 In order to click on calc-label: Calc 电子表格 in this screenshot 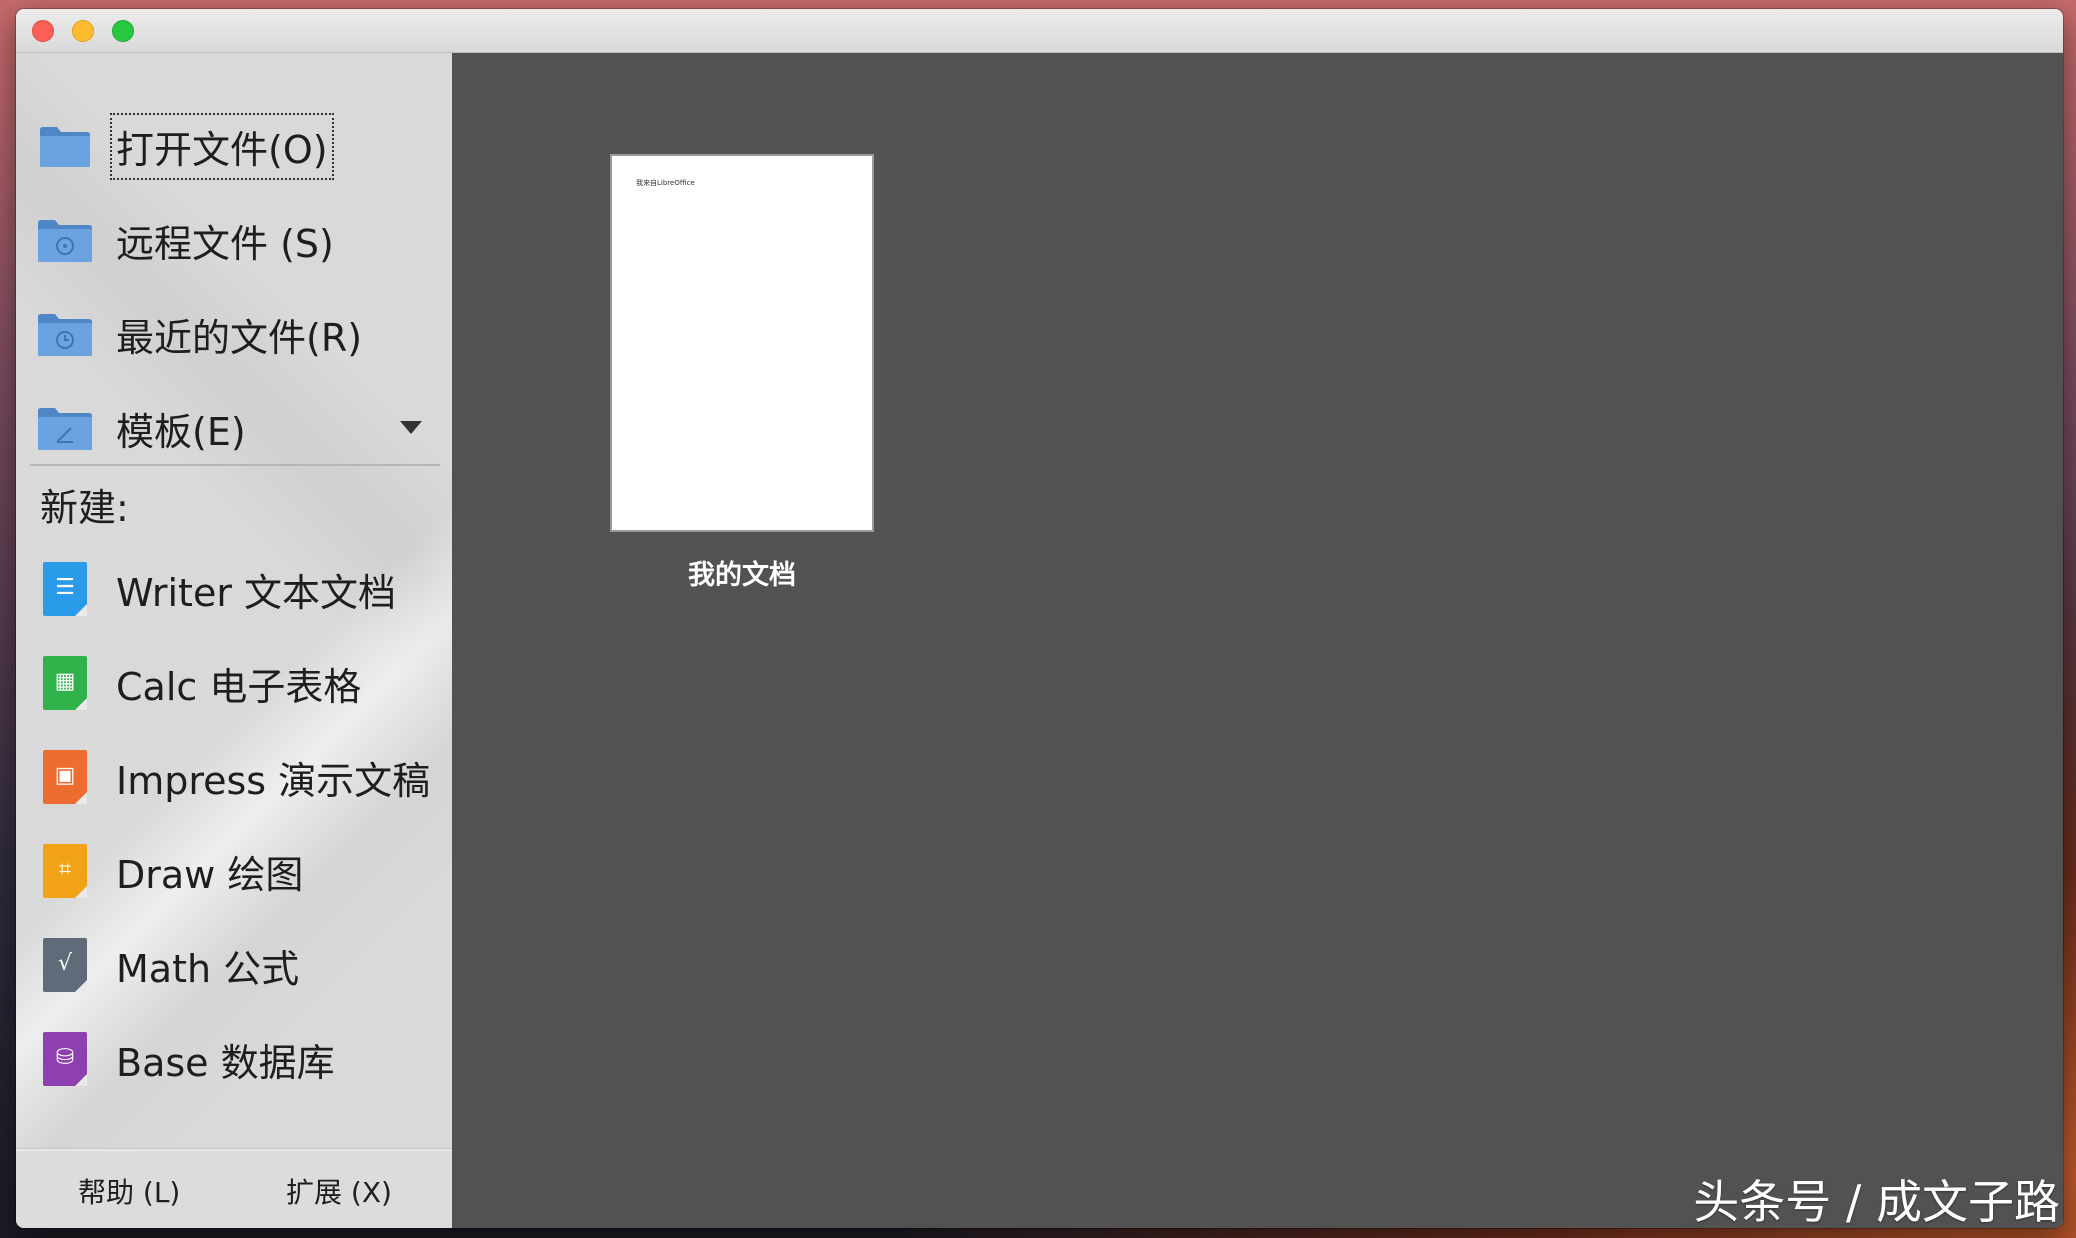, I will do `click(239, 686)`.